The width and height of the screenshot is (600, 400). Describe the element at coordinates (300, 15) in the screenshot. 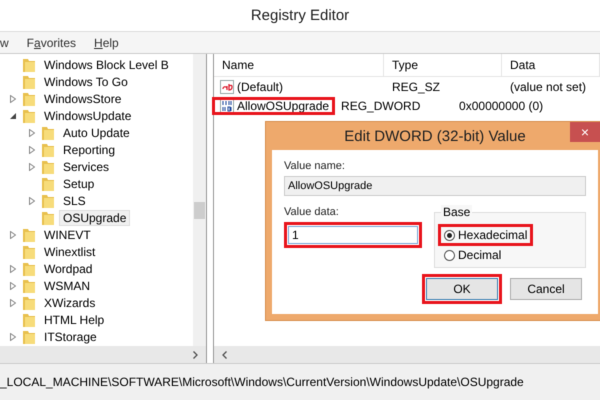

I see `window-title: Registry Editor` at that location.